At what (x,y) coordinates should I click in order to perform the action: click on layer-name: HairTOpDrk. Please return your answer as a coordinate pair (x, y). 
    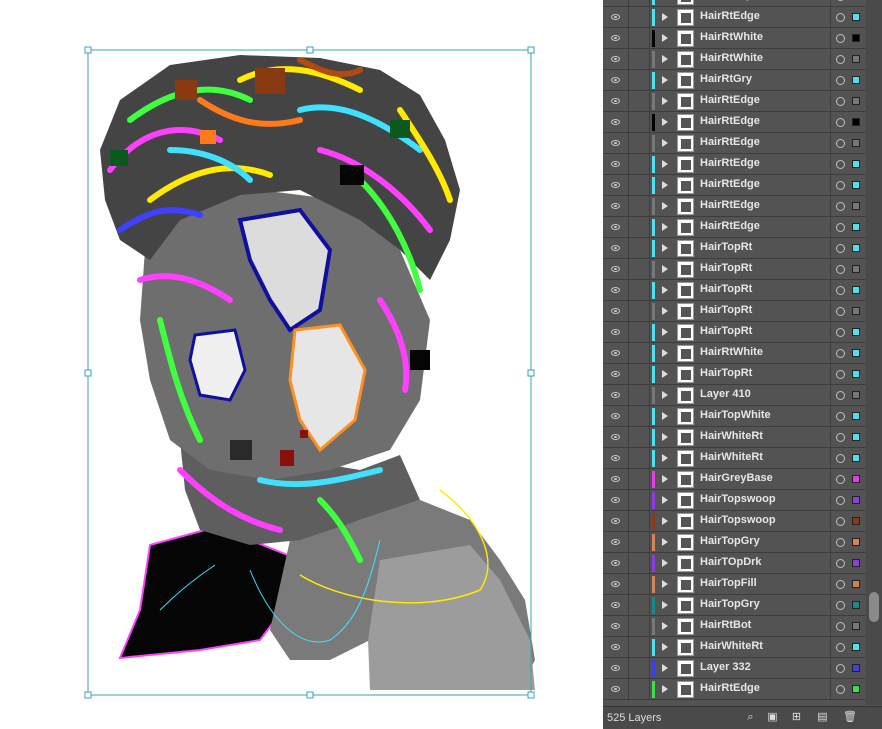
    Looking at the image, I should click on (731, 562).